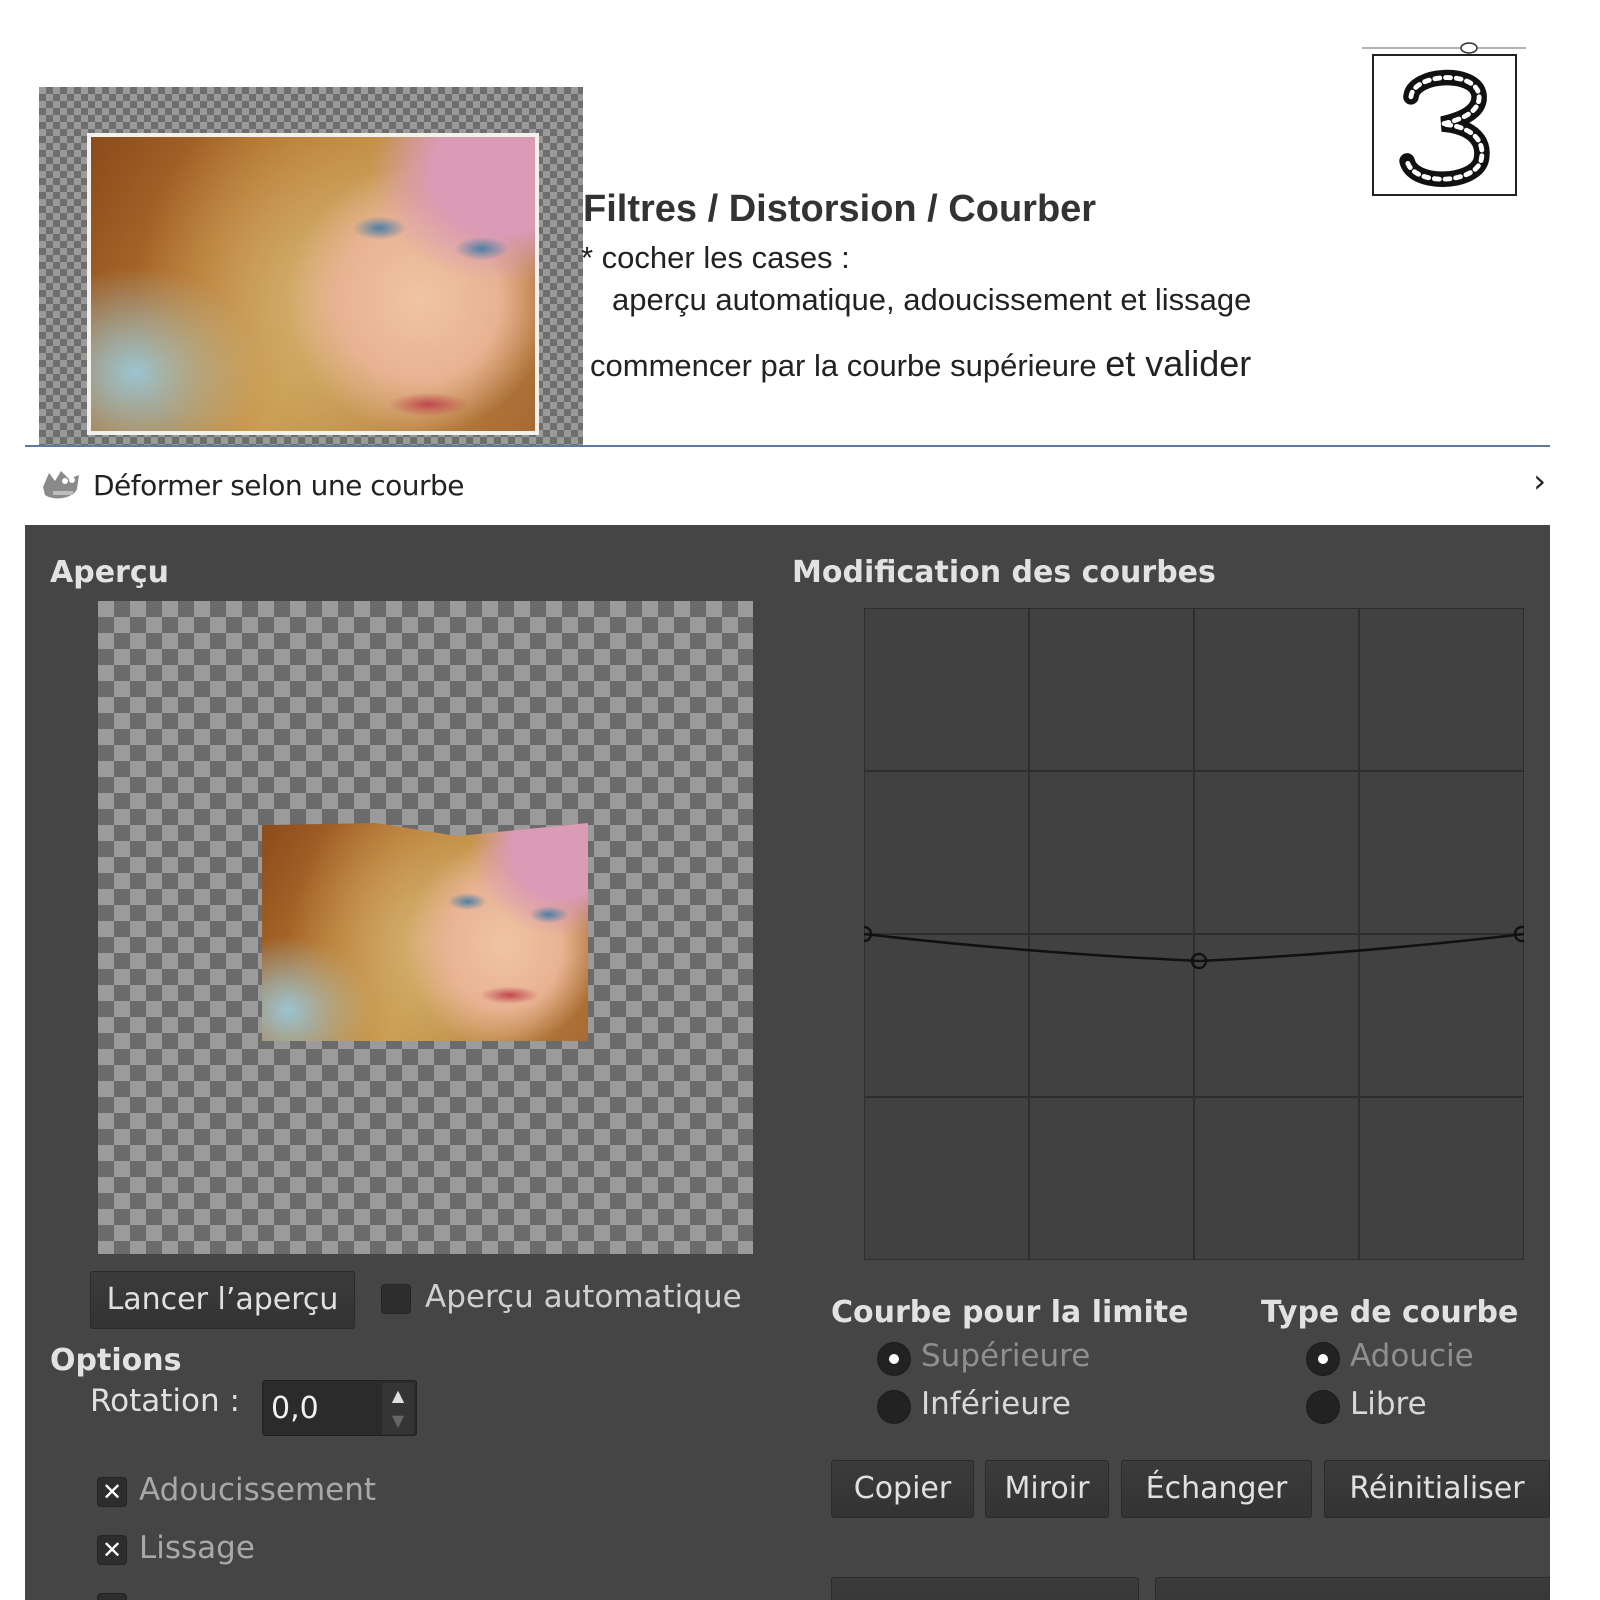 This screenshot has width=1600, height=1600. What do you see at coordinates (1004, 572) in the screenshot?
I see `curves-section-label: Modification des courbes` at bounding box center [1004, 572].